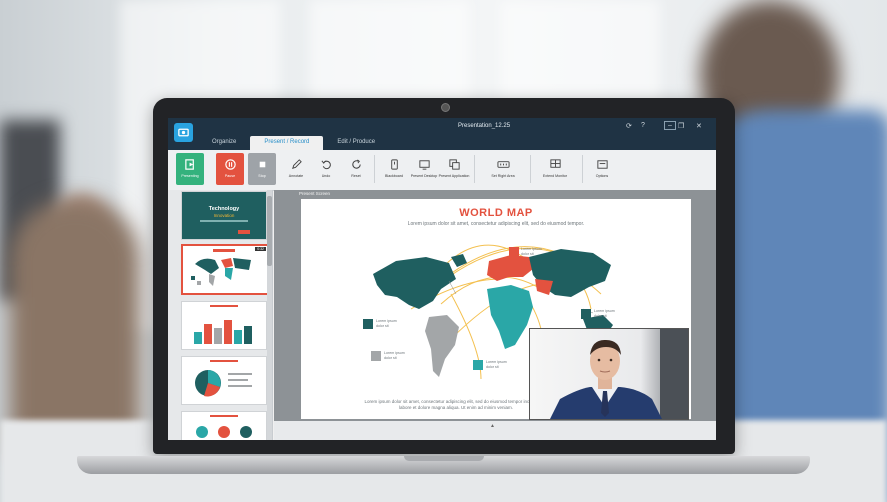  I want to click on present-desktop-button: Present Desktop, so click(424, 169).